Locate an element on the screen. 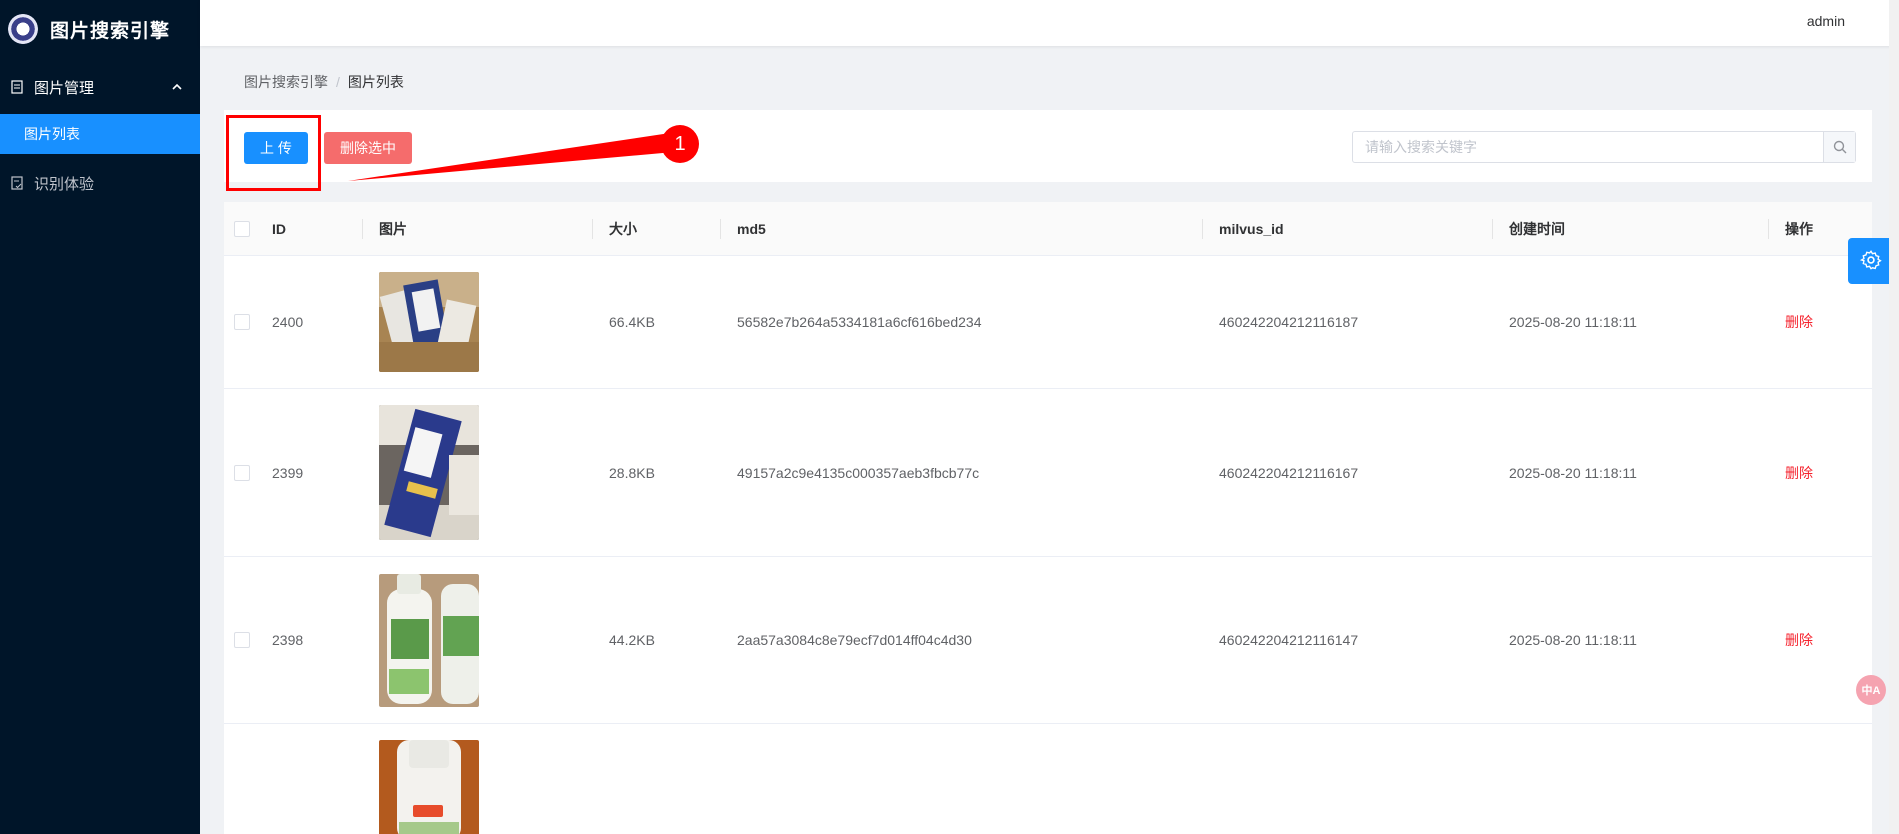 The height and width of the screenshot is (834, 1899). sidebar-item-label: 图片列表 is located at coordinates (52, 134).